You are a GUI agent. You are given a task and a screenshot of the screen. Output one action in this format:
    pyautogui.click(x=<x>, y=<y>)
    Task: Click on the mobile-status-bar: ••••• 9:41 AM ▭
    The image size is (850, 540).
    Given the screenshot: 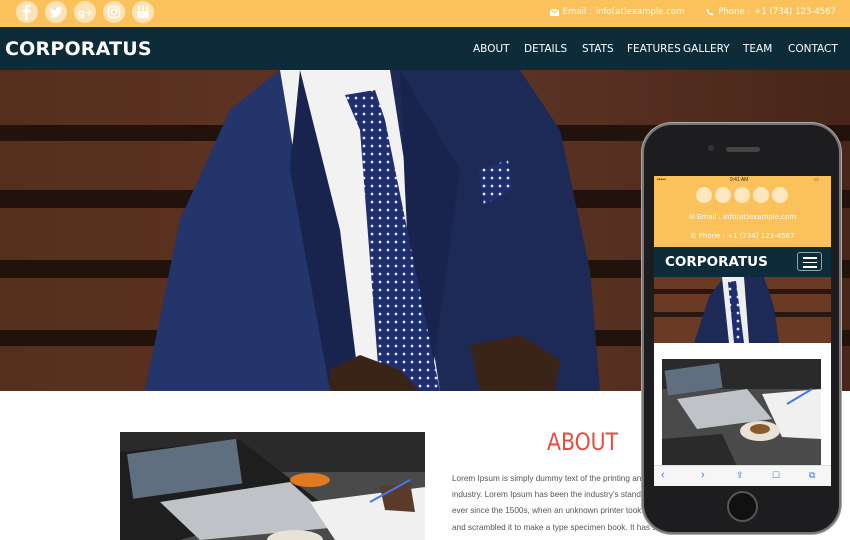 What is the action you would take?
    pyautogui.click(x=742, y=180)
    